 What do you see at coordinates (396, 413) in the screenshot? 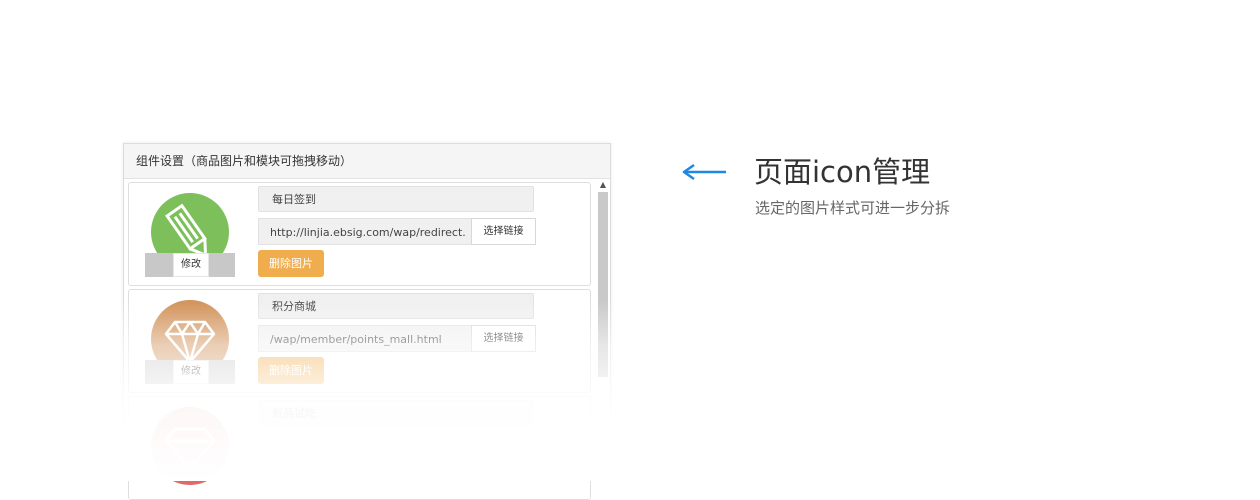
I see `item-name-field: 新品试吃` at bounding box center [396, 413].